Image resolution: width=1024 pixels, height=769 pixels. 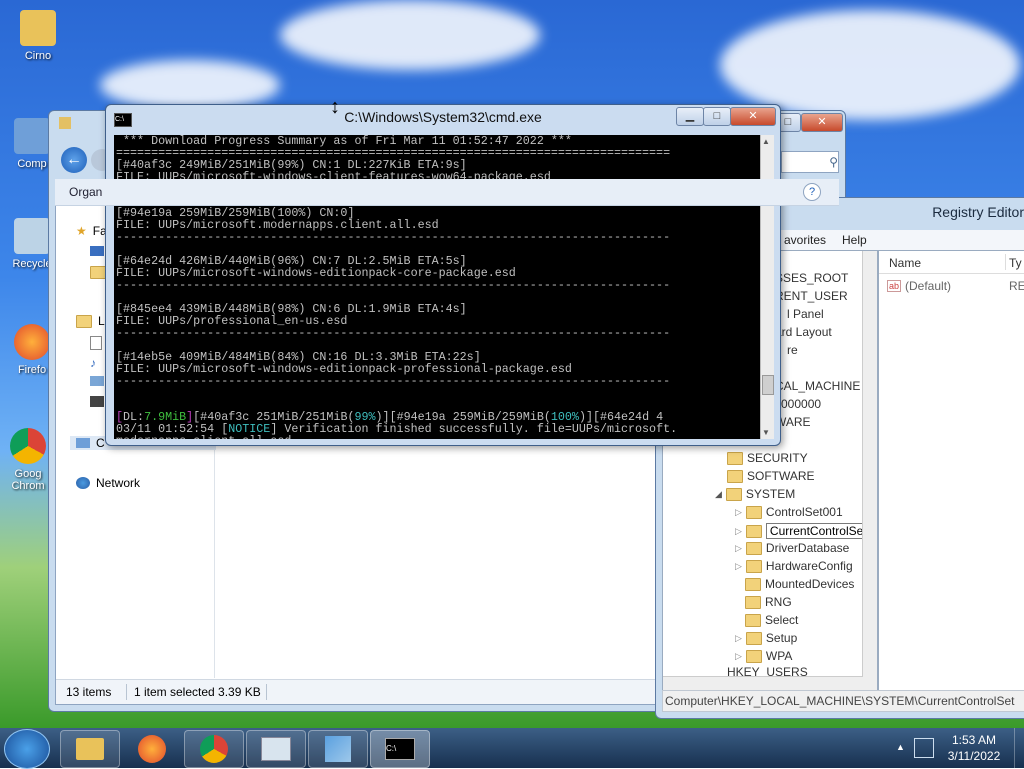 What do you see at coordinates (810, 162) in the screenshot?
I see `search-icon: ⚲` at bounding box center [810, 162].